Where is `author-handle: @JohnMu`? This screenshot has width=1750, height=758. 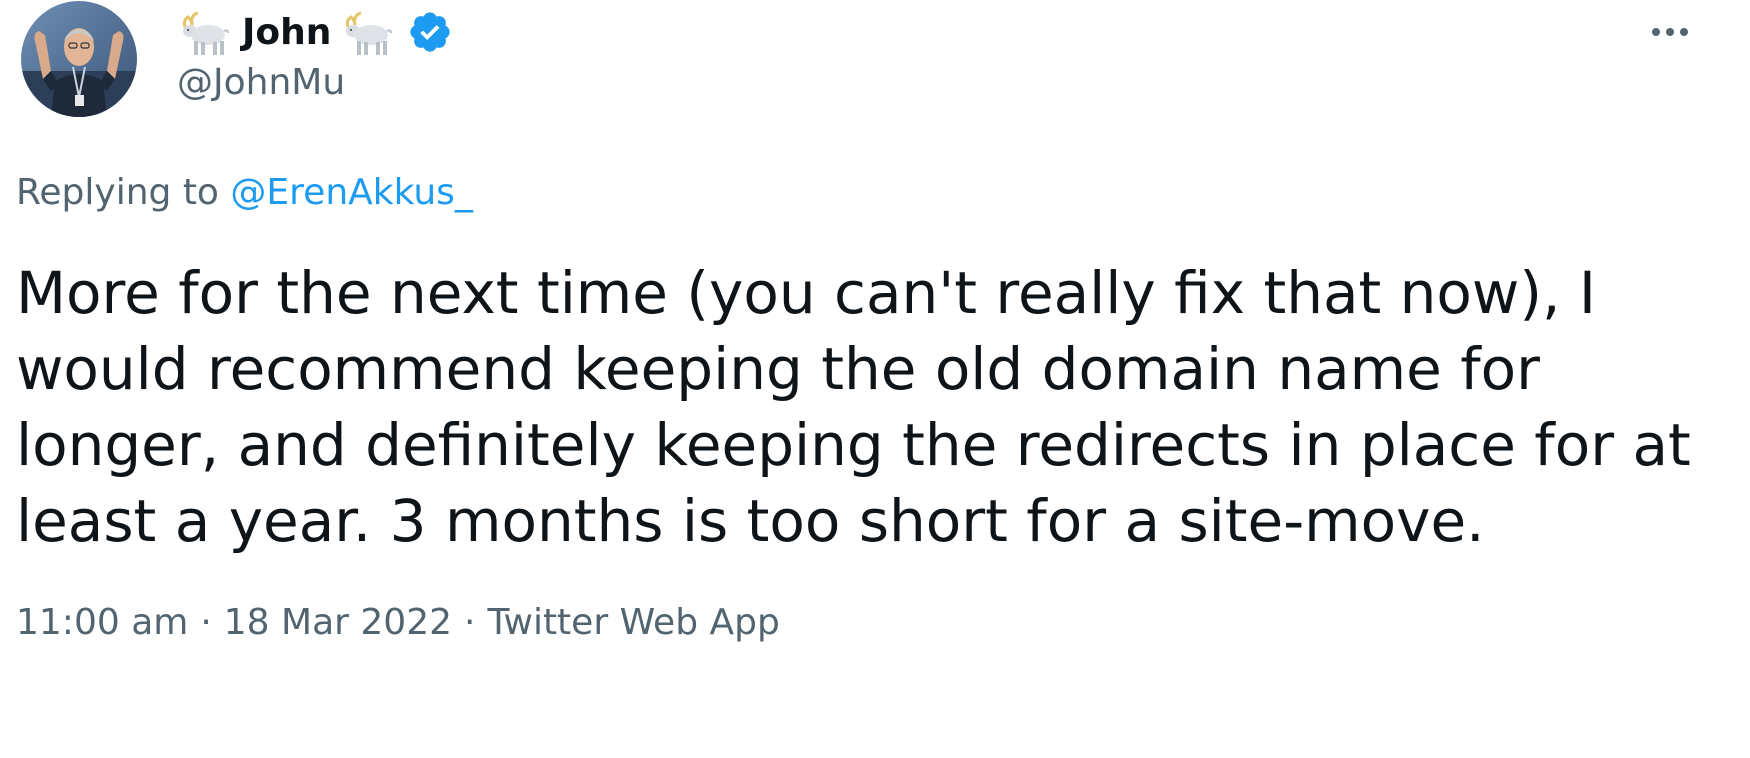
author-handle: @JohnMu is located at coordinates (261, 82).